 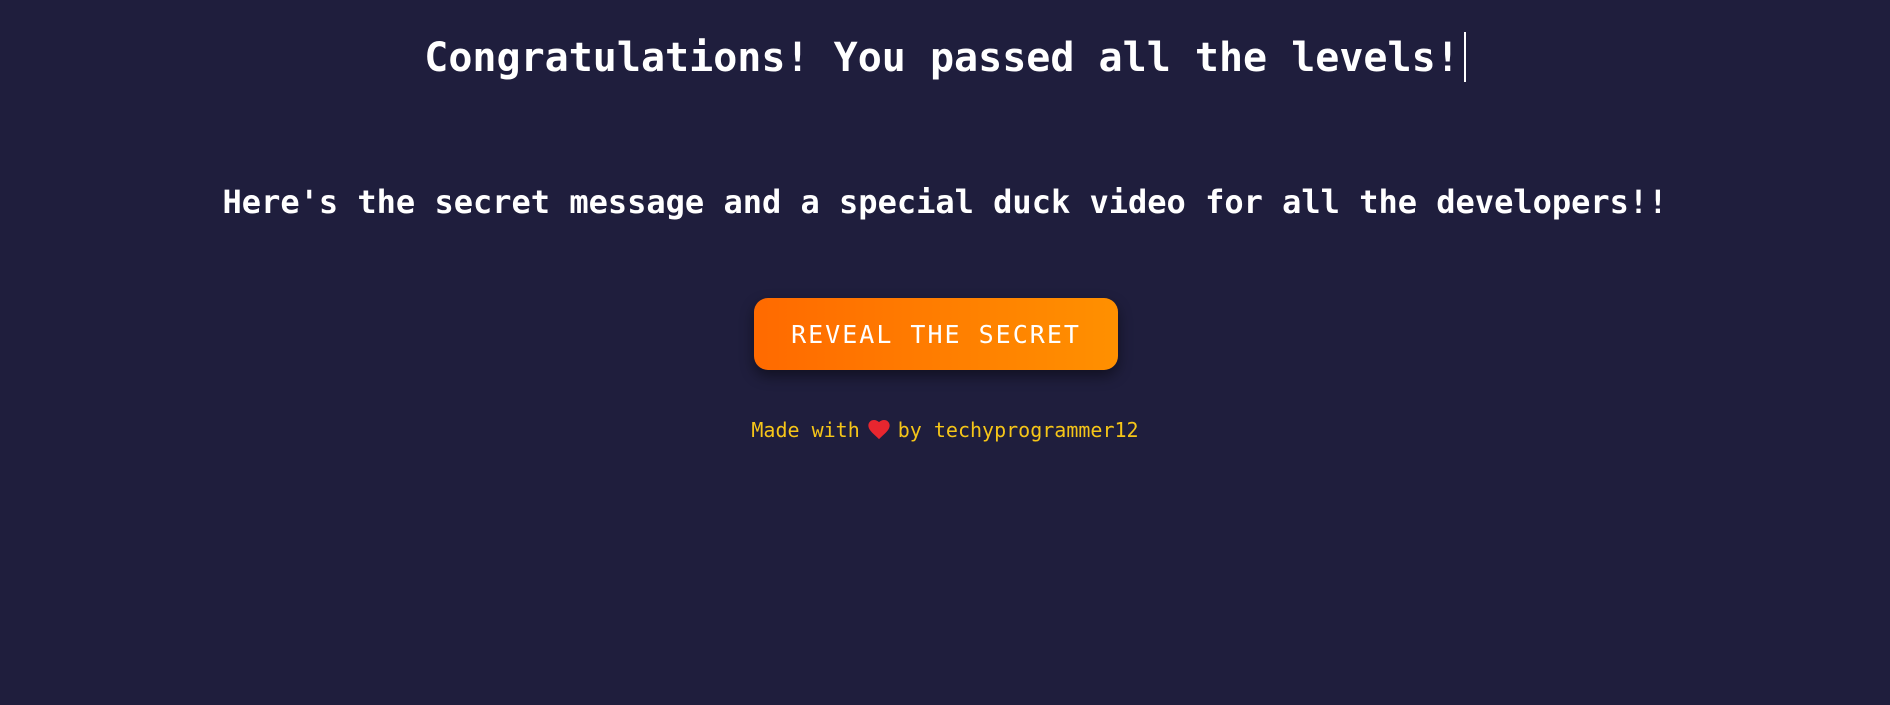 I want to click on footer-prefix: Made with, so click(x=805, y=430).